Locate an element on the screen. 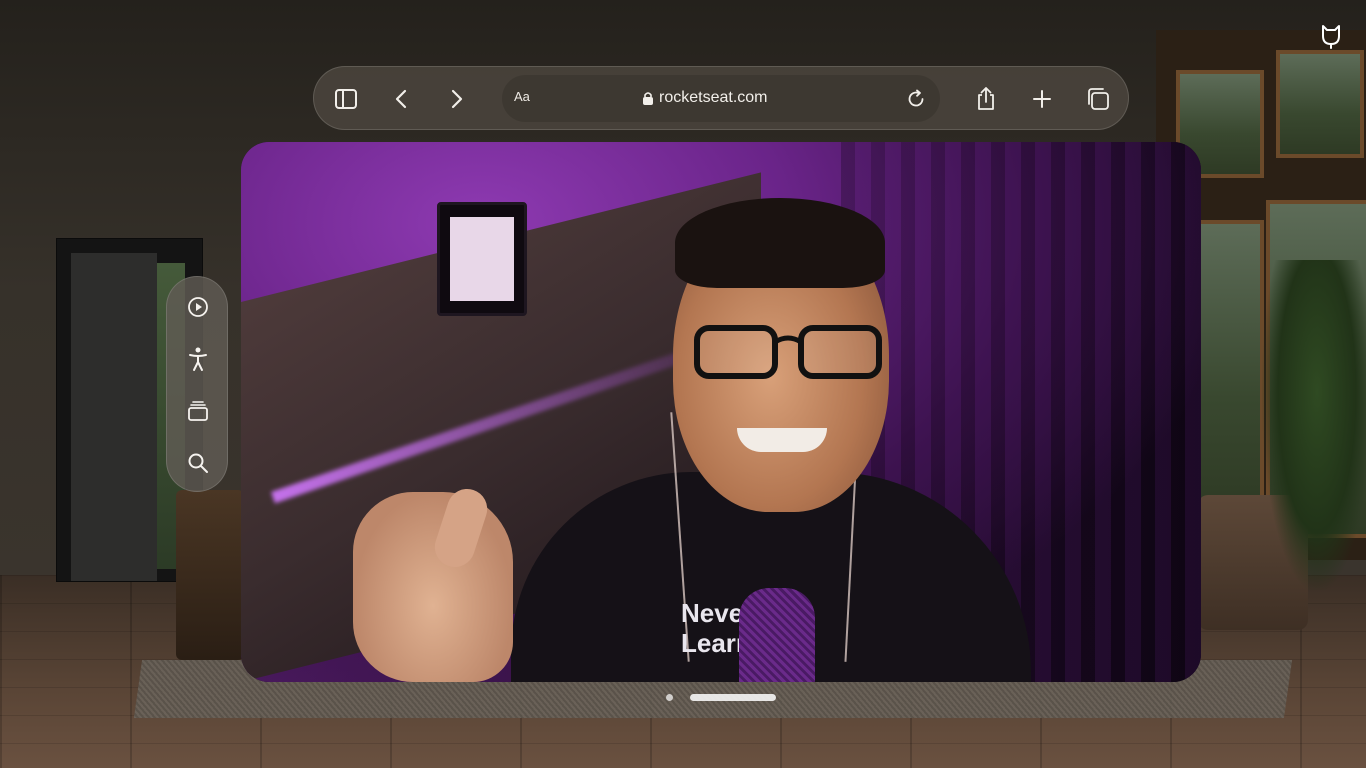 This screenshot has width=1366, height=768. video-microphone is located at coordinates (777, 635).